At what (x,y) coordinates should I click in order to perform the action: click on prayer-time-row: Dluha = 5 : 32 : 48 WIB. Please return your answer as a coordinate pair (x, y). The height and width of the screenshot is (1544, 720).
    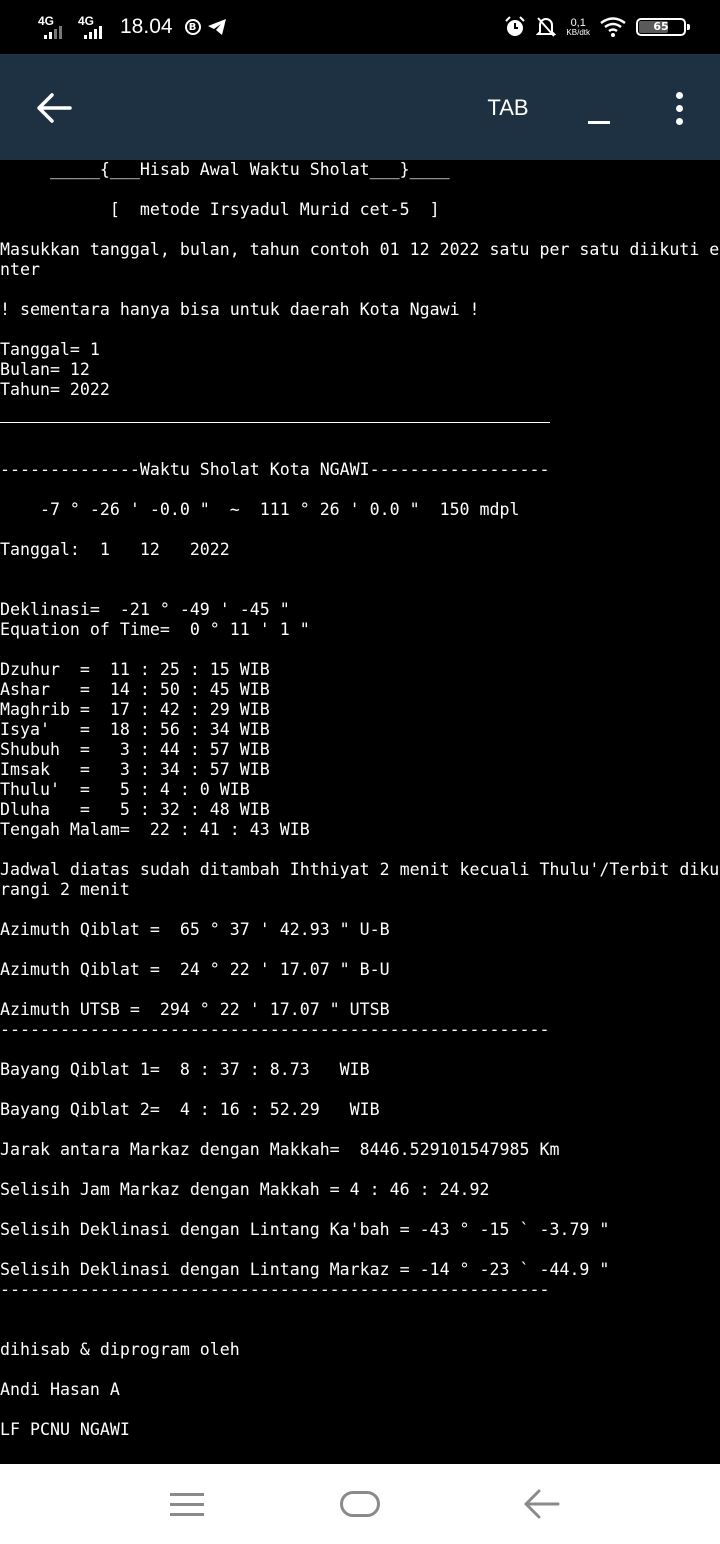
    Looking at the image, I should click on (135, 809).